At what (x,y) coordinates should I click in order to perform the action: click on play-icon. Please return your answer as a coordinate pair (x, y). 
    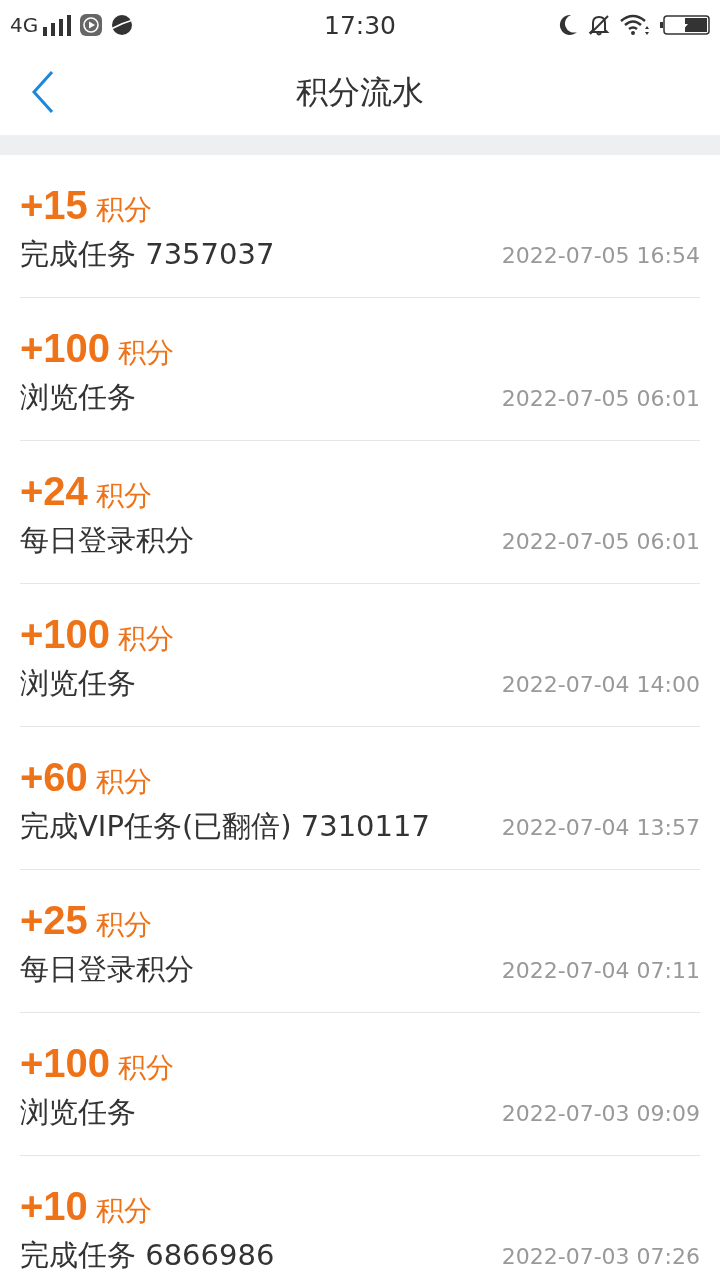
    Looking at the image, I should click on (91, 25).